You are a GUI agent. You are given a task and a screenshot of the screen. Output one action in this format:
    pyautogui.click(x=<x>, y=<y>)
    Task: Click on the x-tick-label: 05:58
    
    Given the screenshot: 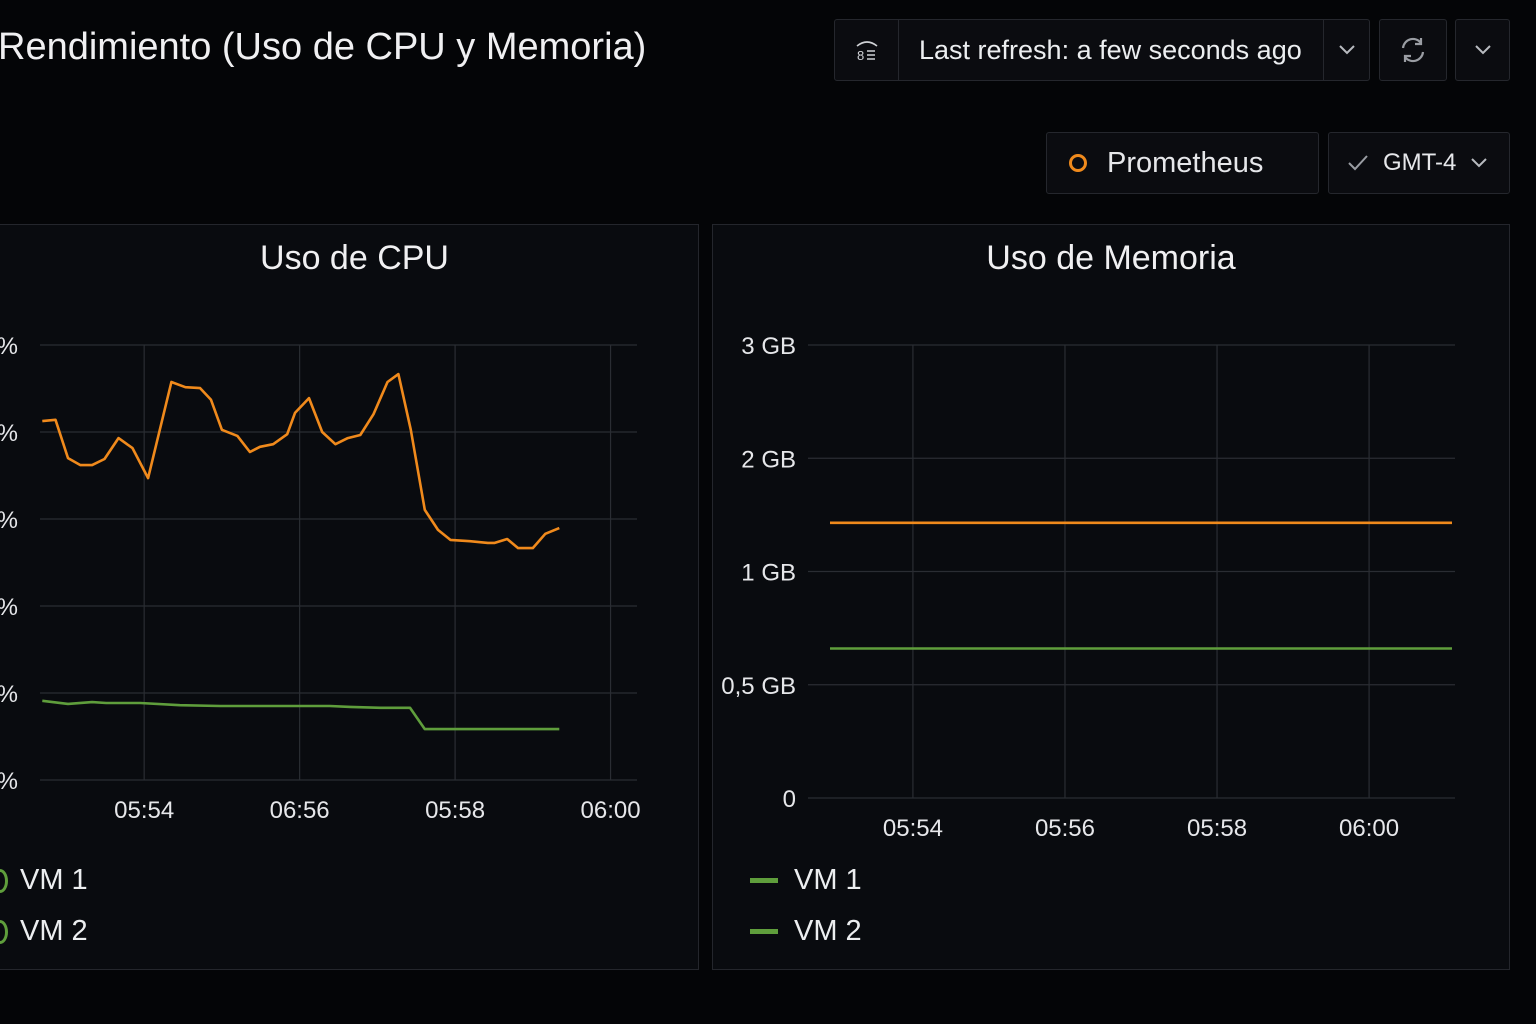 What is the action you would take?
    pyautogui.click(x=1217, y=828)
    